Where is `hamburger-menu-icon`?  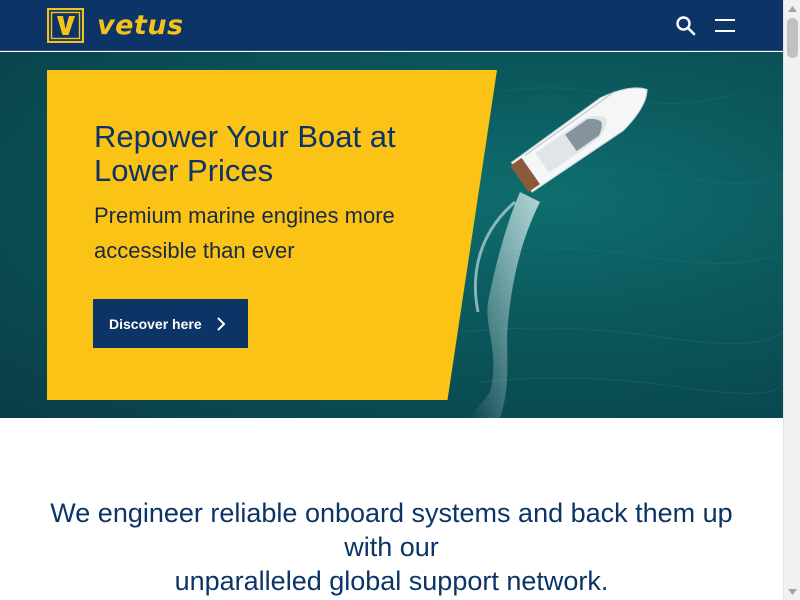 hamburger-menu-icon is located at coordinates (725, 26).